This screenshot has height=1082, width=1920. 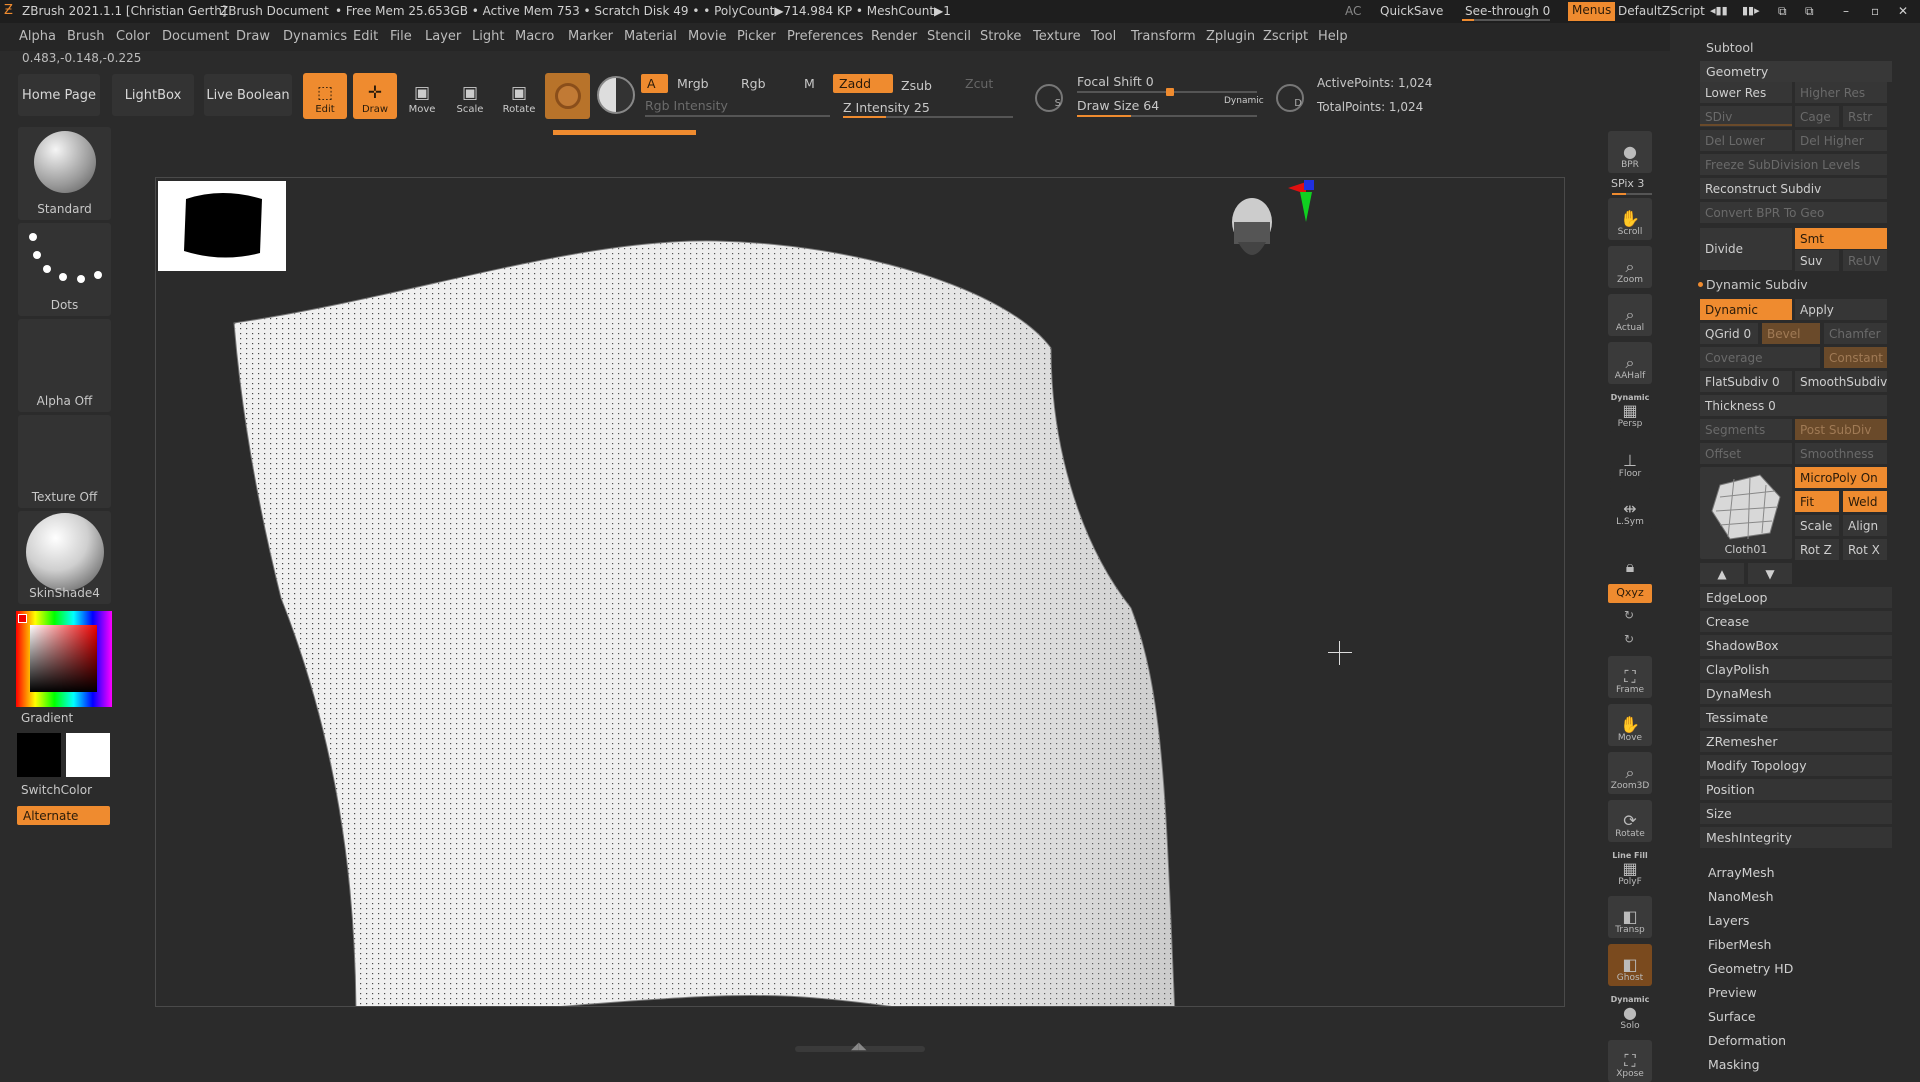 I want to click on higher-res-button: Higher Res, so click(x=1841, y=92).